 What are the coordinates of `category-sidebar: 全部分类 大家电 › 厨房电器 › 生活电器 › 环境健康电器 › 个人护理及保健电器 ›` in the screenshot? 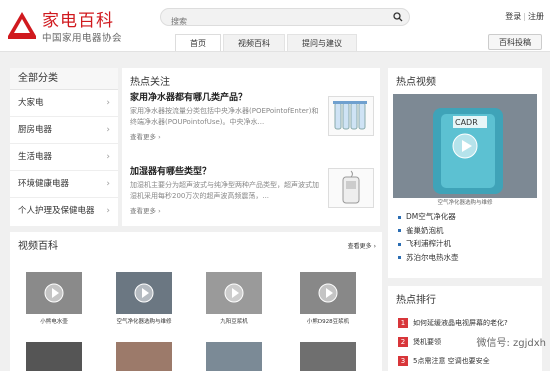 It's located at (64, 147).